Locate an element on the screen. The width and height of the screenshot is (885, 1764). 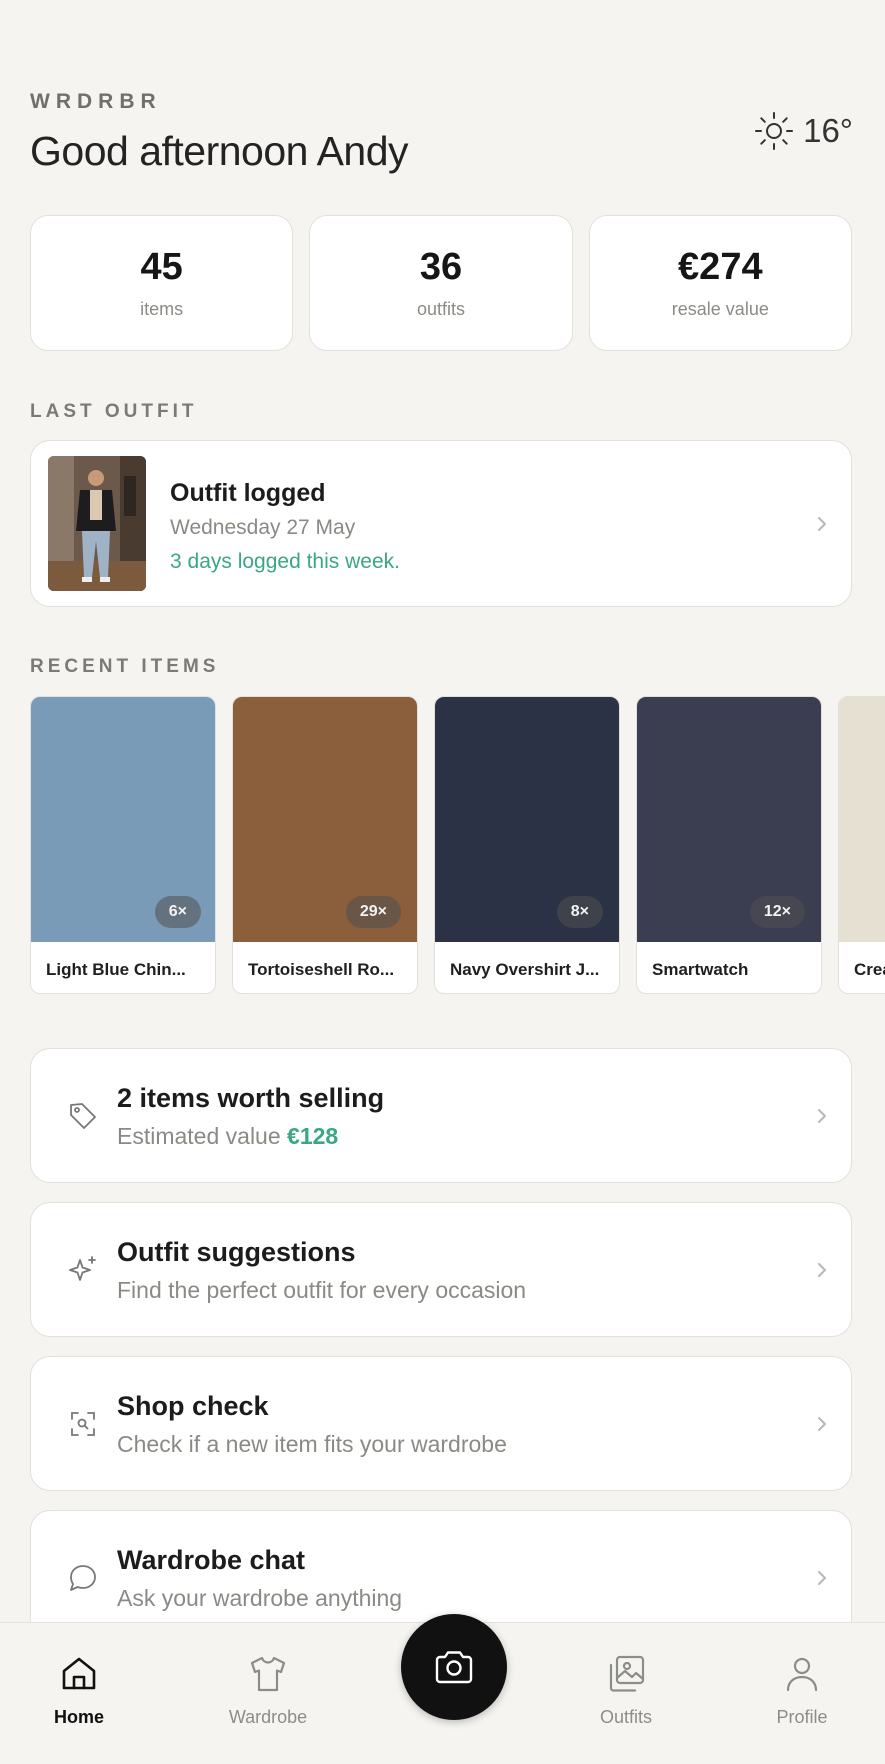
card-subtitle: Ask your wardrobe anything is located at coordinates (260, 1598).